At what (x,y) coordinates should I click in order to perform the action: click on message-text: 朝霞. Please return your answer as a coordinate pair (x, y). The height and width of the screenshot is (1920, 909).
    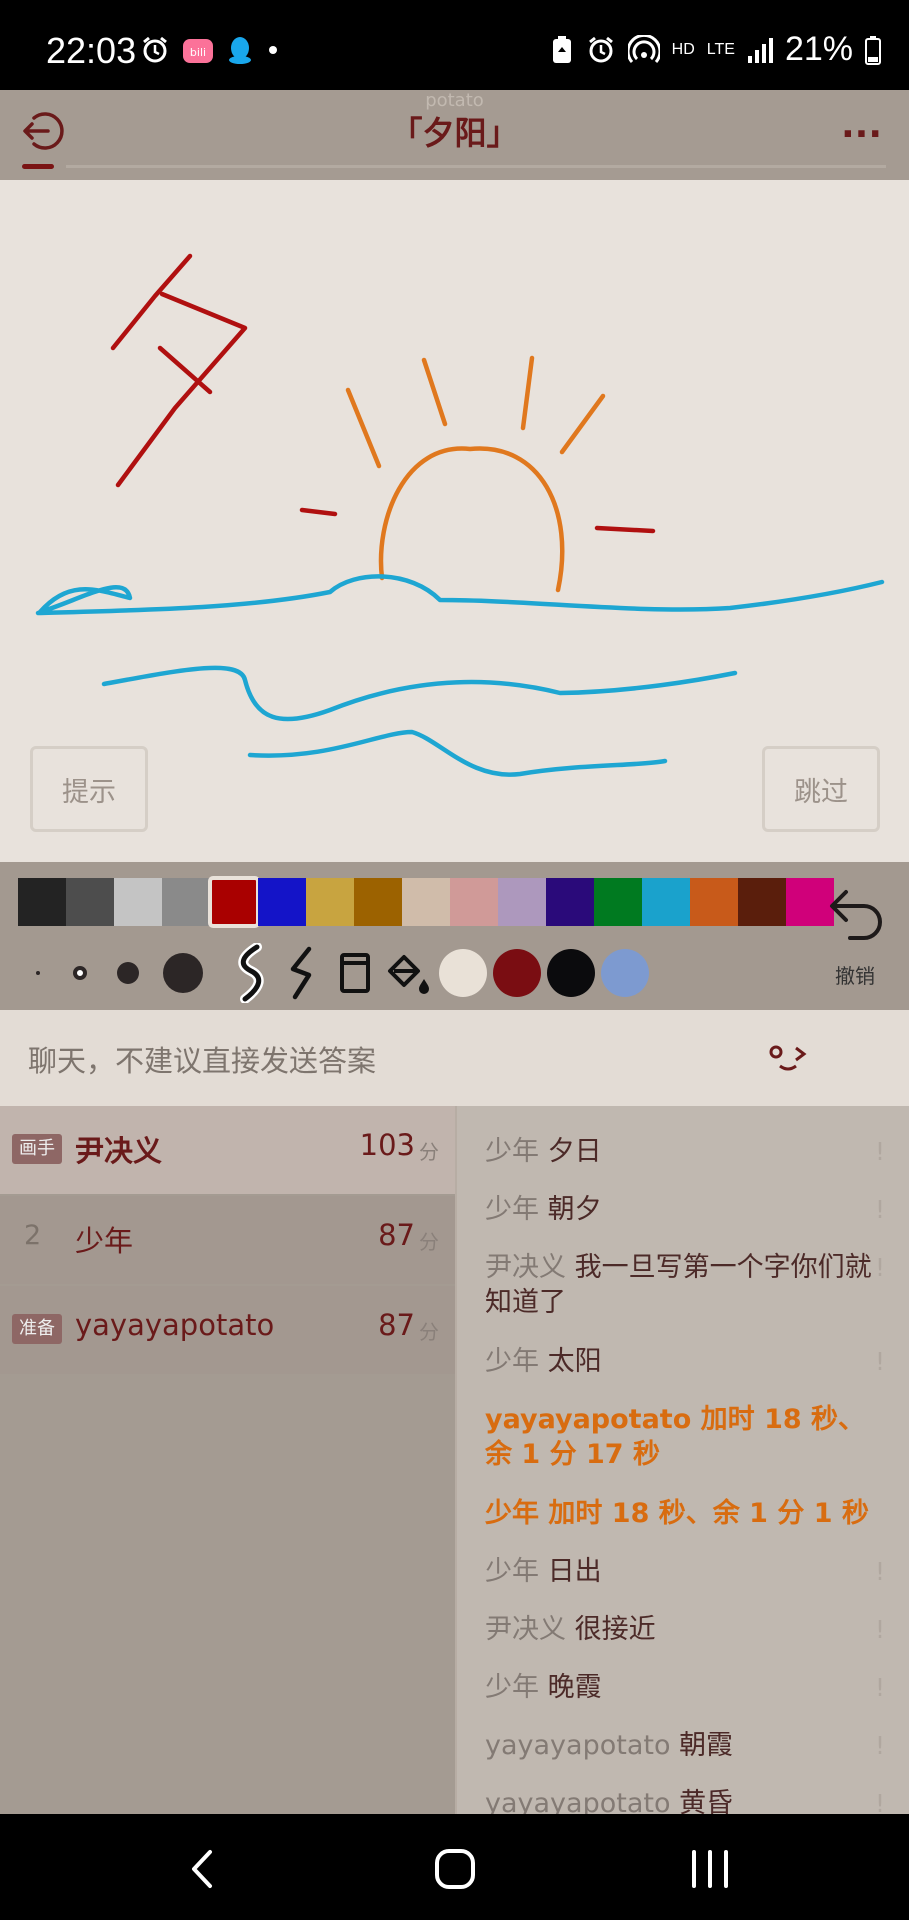
    Looking at the image, I should click on (706, 1745).